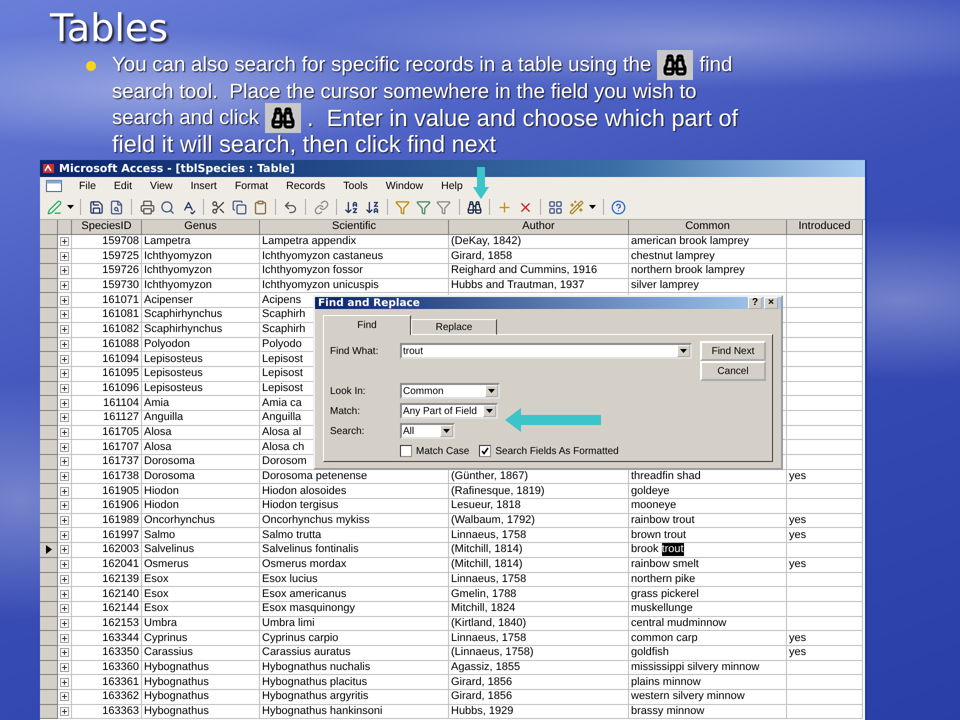  Describe the element at coordinates (96, 207) in the screenshot. I see `save-icon` at that location.